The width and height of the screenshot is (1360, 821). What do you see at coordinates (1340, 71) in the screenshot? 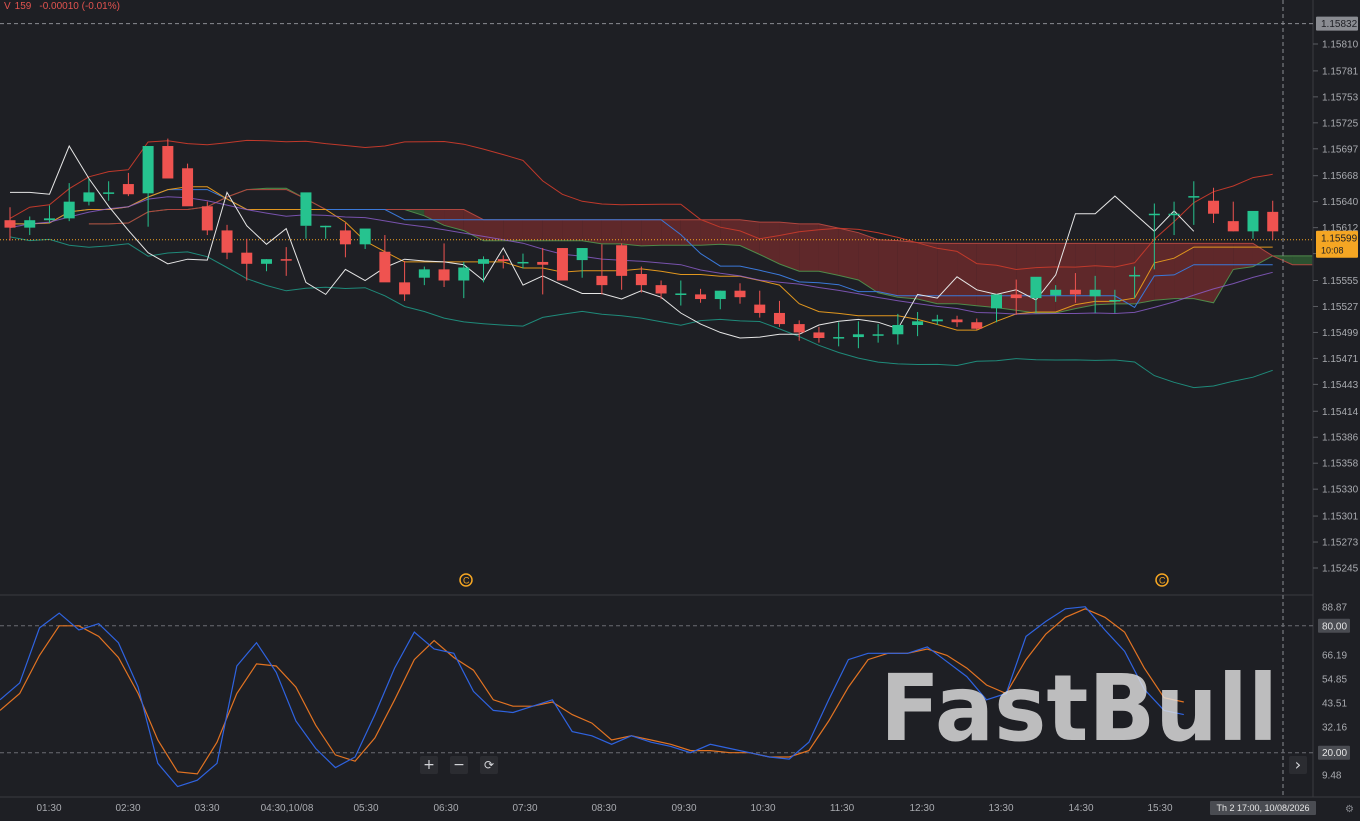
I see `price-tick-label: 1.15781` at bounding box center [1340, 71].